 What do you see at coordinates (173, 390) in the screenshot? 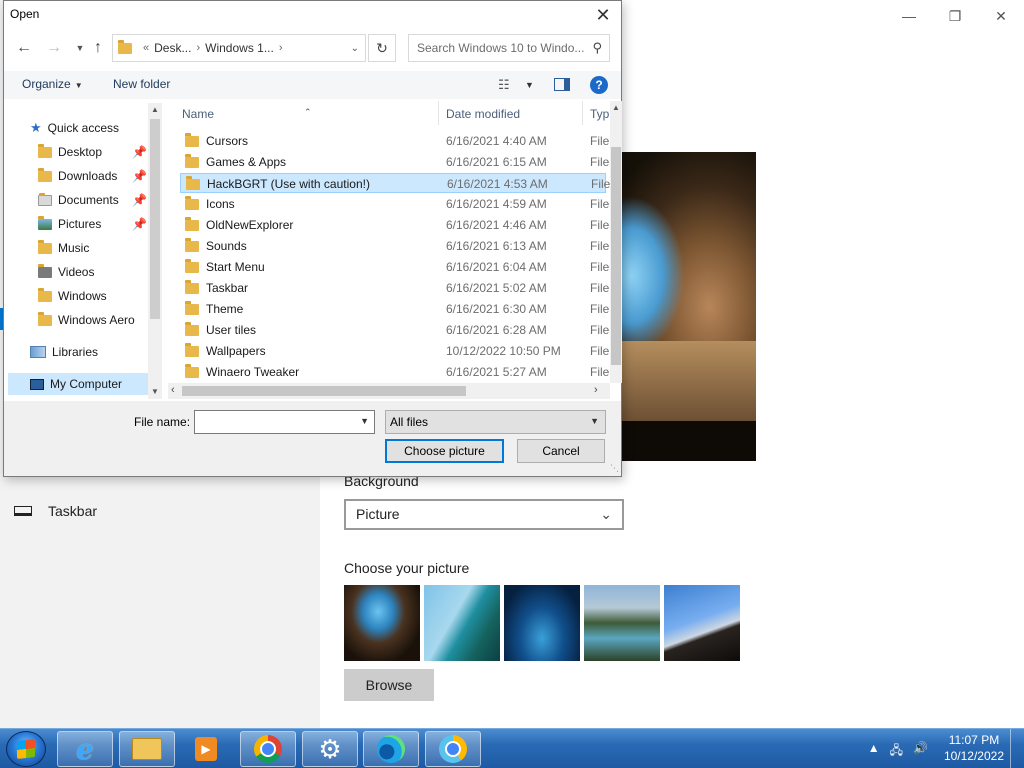
I see `scroll-left-icon: ‹` at bounding box center [173, 390].